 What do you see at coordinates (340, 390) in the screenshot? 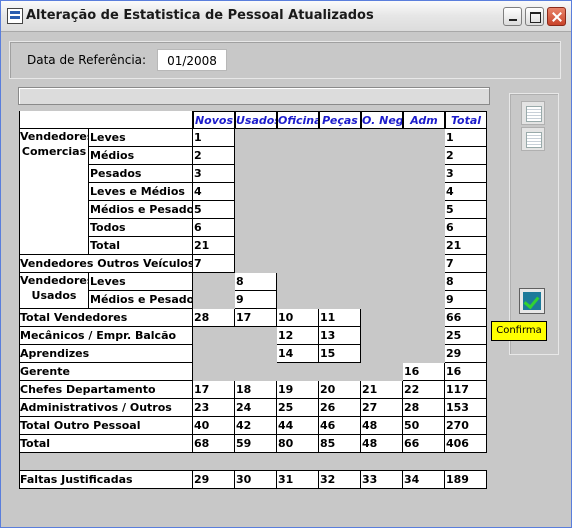
I see `table-cell: 20` at bounding box center [340, 390].